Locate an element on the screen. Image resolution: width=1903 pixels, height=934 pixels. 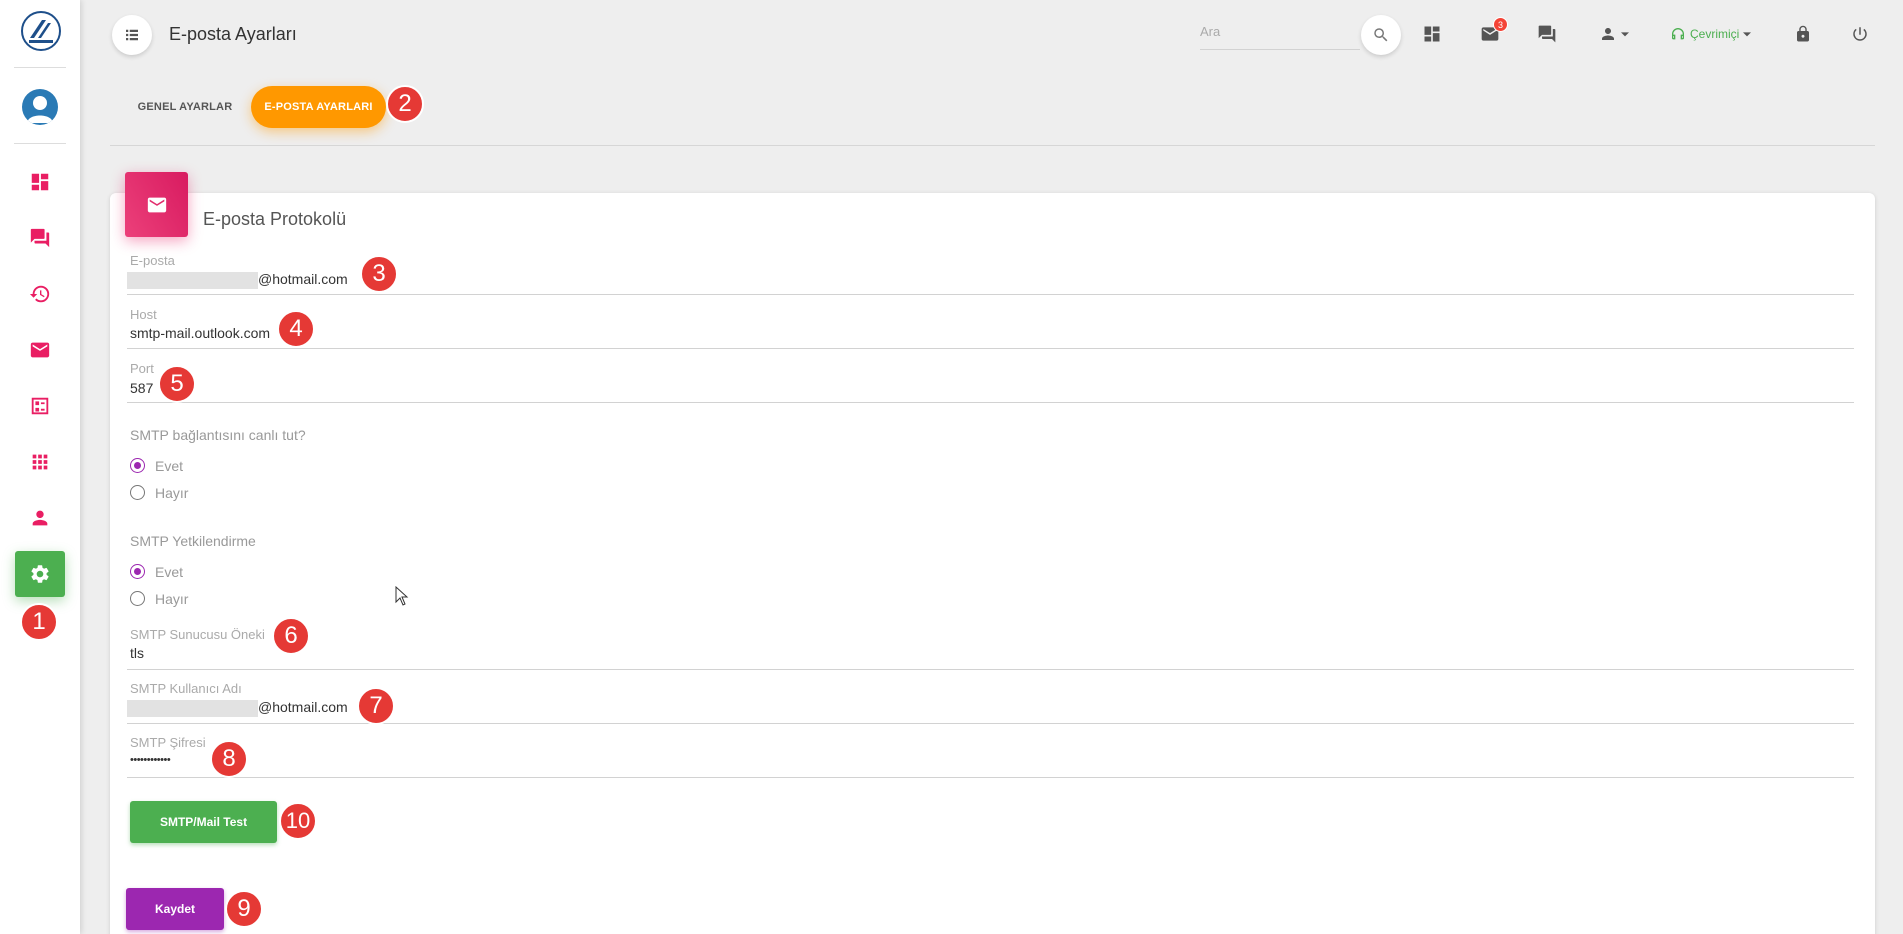
logout-button is located at coordinates (1860, 34).